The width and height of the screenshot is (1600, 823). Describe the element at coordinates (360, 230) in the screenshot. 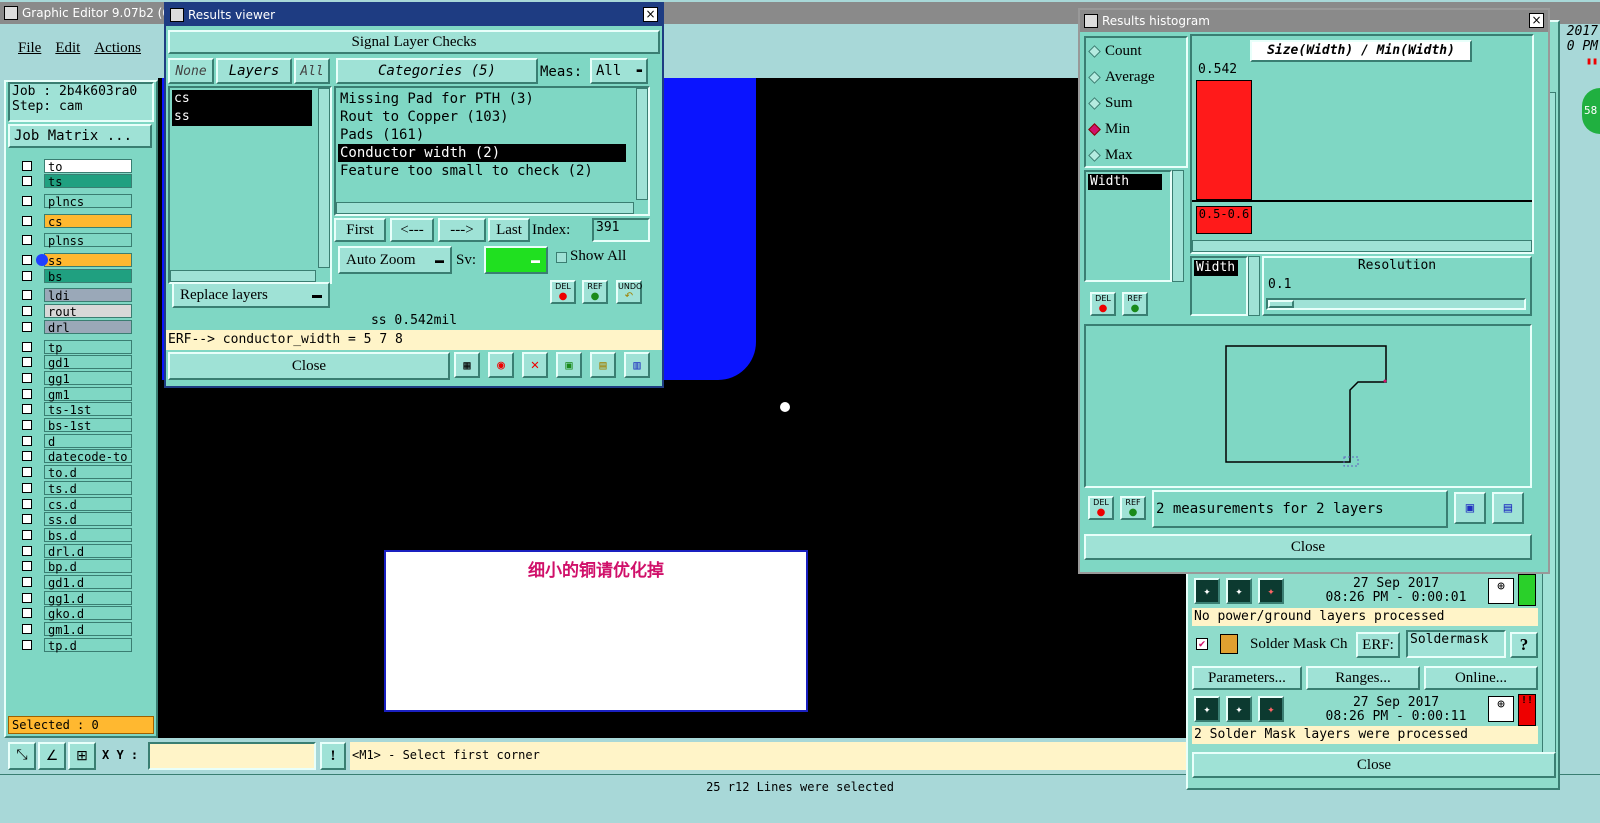

I see `first-button: First` at that location.